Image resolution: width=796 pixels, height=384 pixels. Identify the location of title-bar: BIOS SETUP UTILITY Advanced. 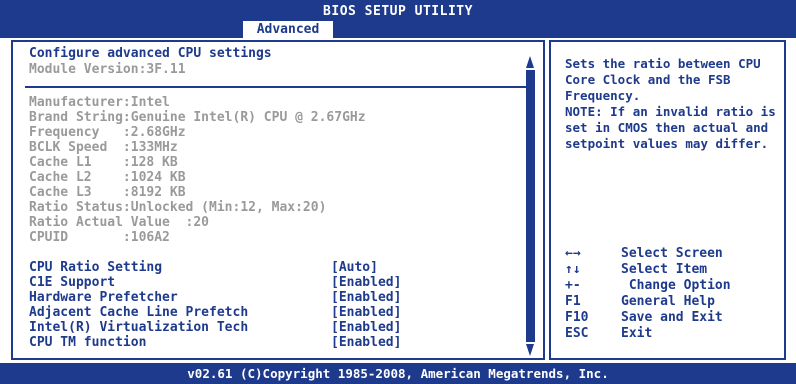
(398, 19).